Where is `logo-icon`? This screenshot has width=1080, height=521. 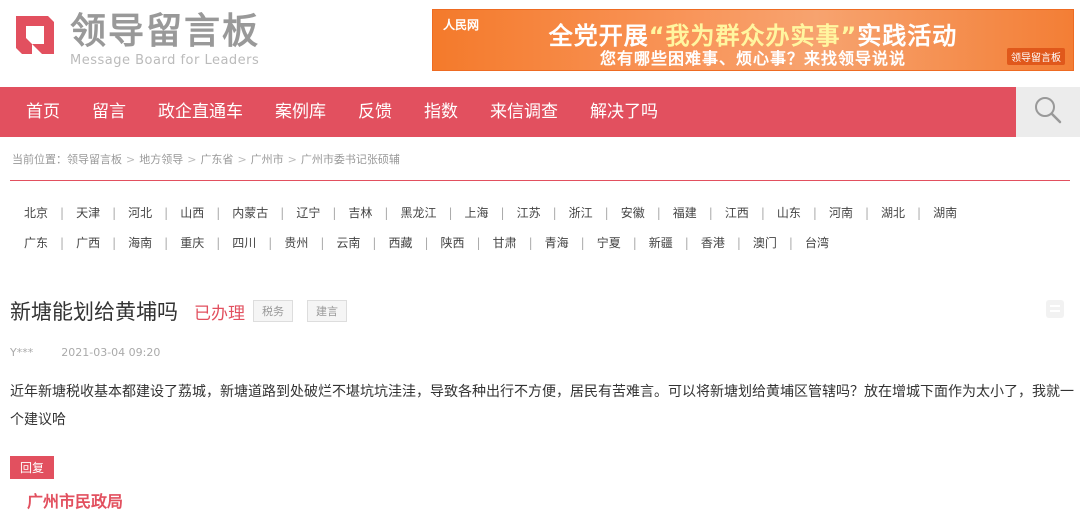 logo-icon is located at coordinates (35, 35).